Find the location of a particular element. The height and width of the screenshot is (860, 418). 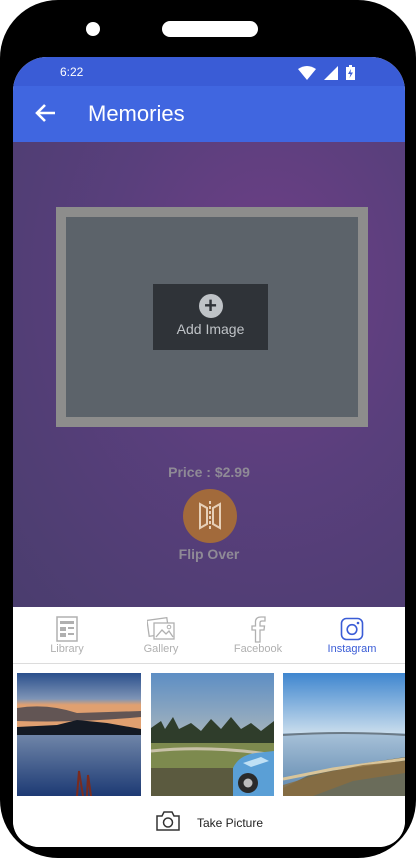

facebook-icon is located at coordinates (258, 629).